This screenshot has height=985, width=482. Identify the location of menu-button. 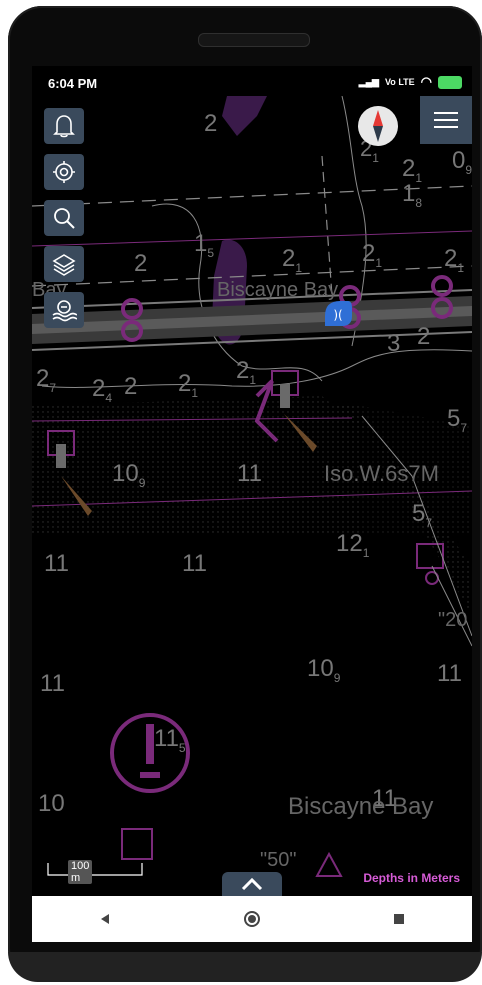
(446, 120).